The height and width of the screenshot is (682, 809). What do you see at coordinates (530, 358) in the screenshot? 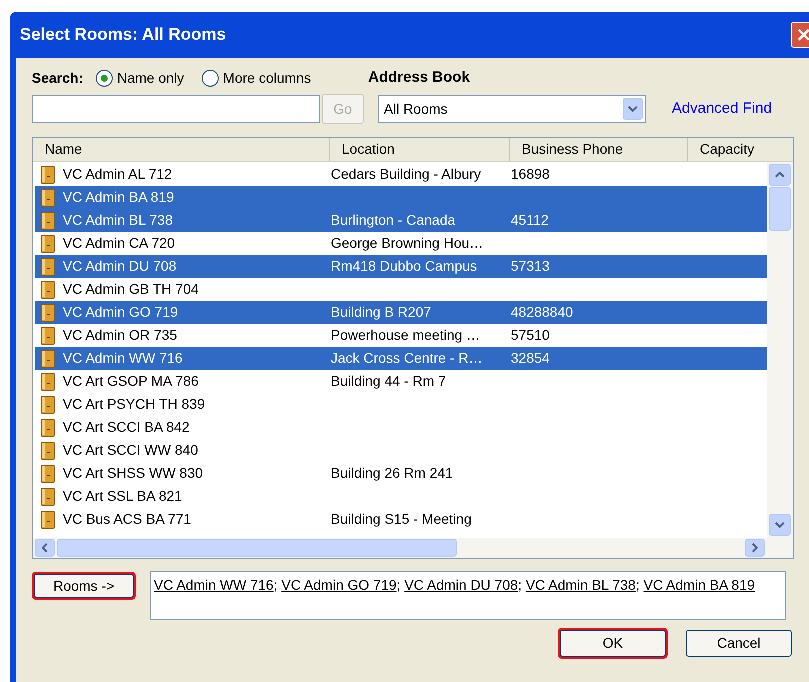
I see `room-phone: 32854` at bounding box center [530, 358].